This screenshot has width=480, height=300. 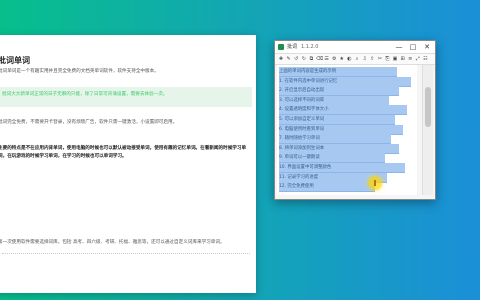 What do you see at coordinates (334, 59) in the screenshot?
I see `toolbar-button-7: ⚙` at bounding box center [334, 59].